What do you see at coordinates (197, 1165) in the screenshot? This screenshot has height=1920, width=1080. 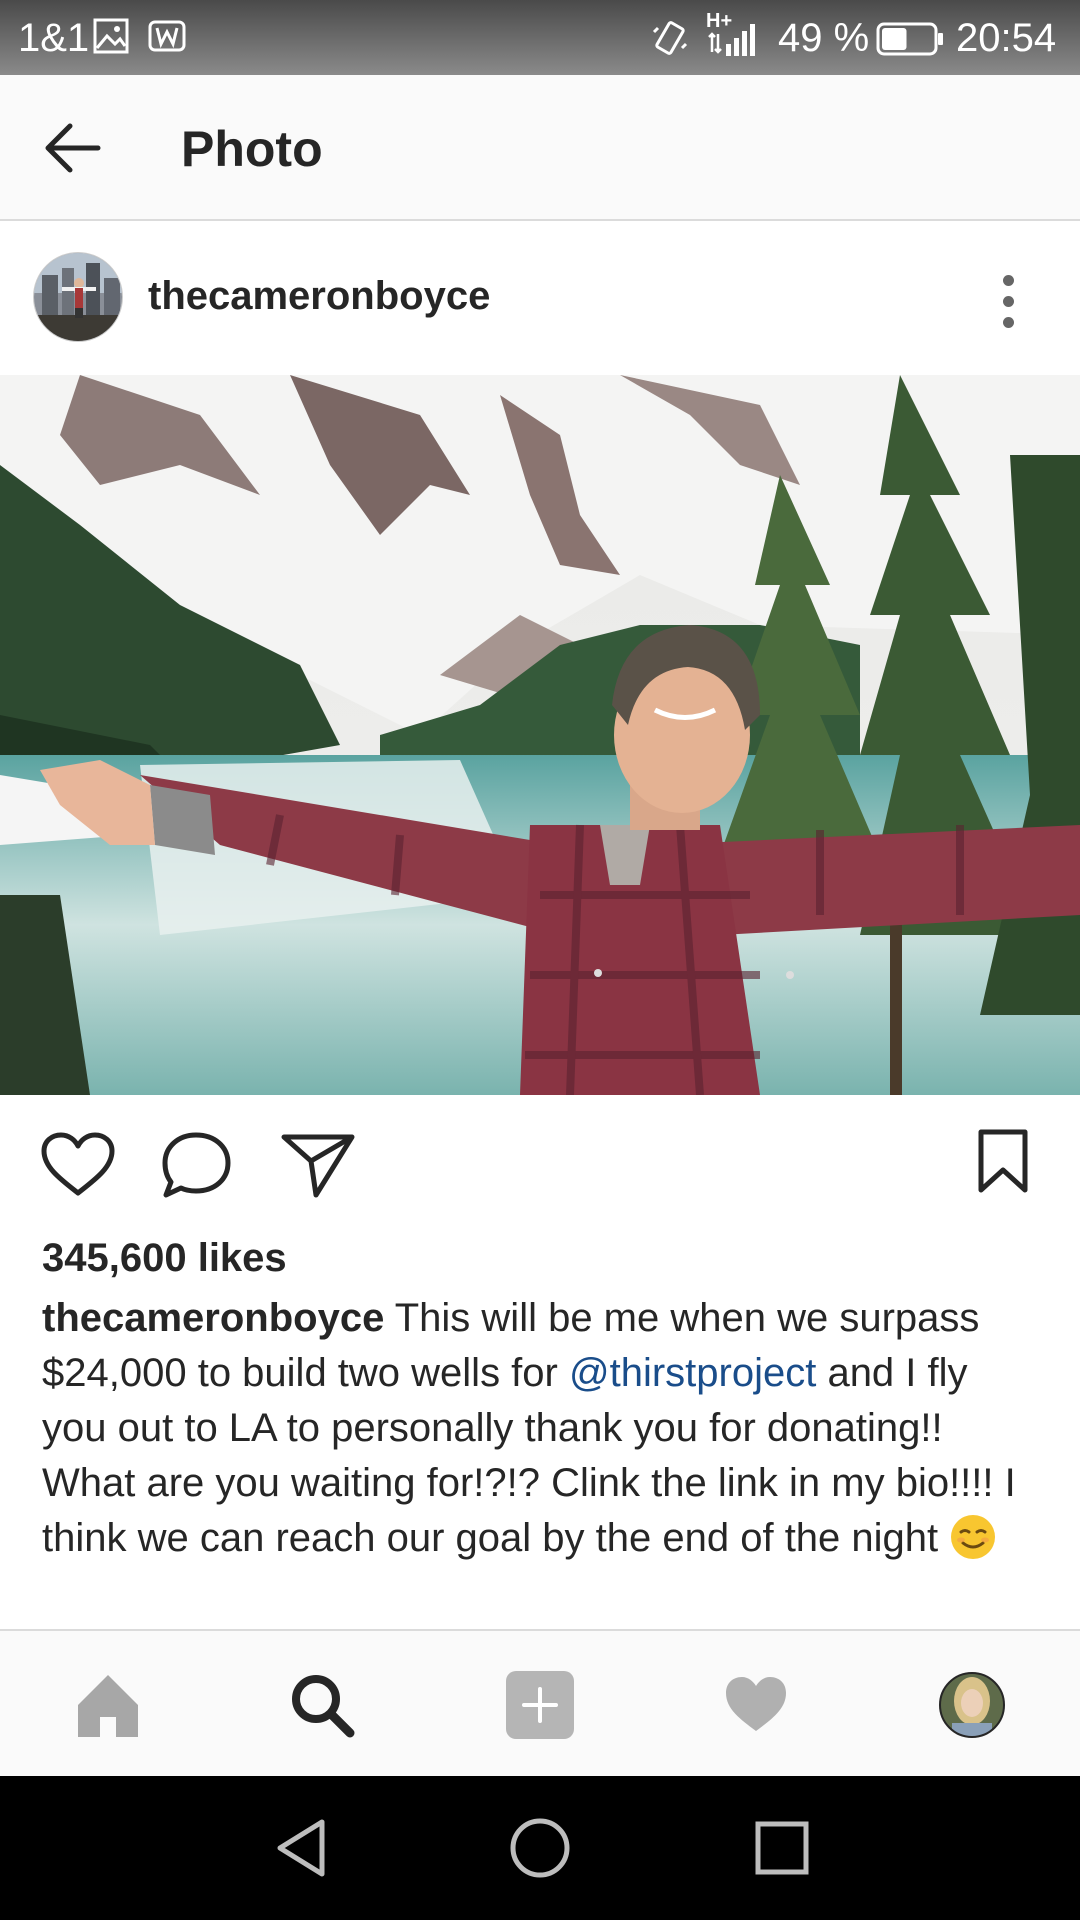 I see `comment-icon` at bounding box center [197, 1165].